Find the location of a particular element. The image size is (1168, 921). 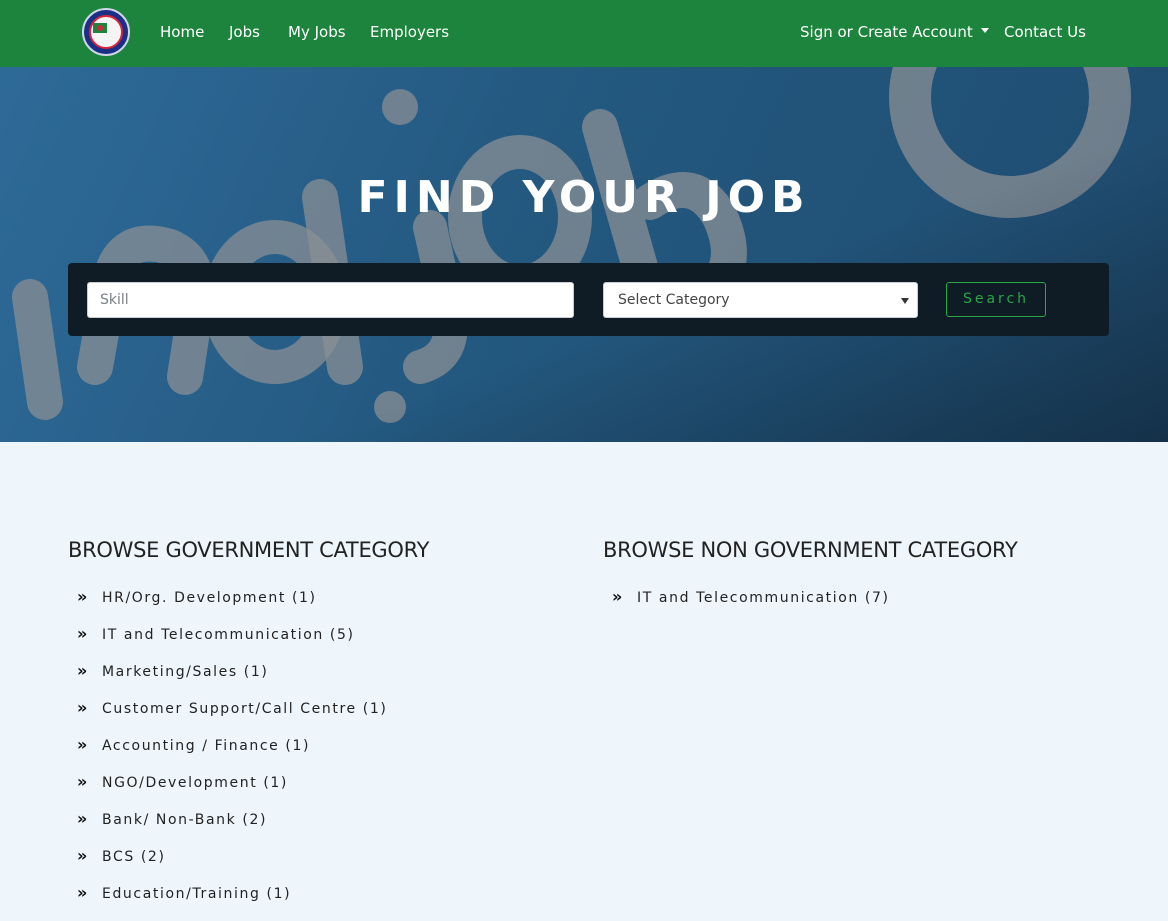

category-list-item: » Accounting / Finance (1) is located at coordinates (328, 754).